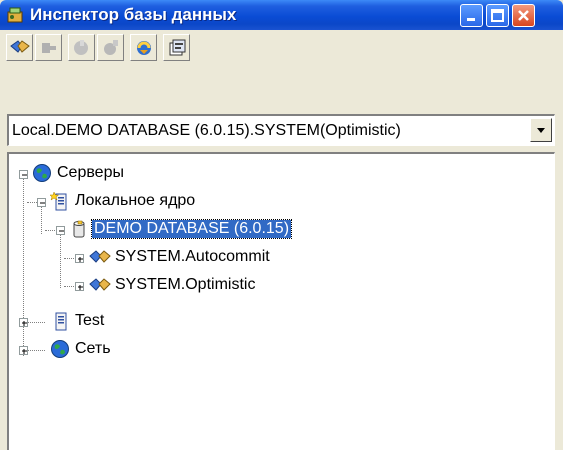 The height and width of the screenshot is (450, 563). What do you see at coordinates (191, 229) in the screenshot?
I see `tree-node-label: DEMO DATABASE (6.0.15)` at bounding box center [191, 229].